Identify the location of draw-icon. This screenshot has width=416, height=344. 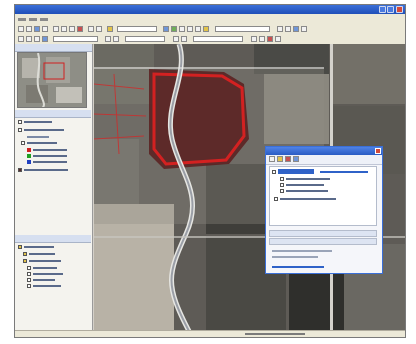
(270, 39).